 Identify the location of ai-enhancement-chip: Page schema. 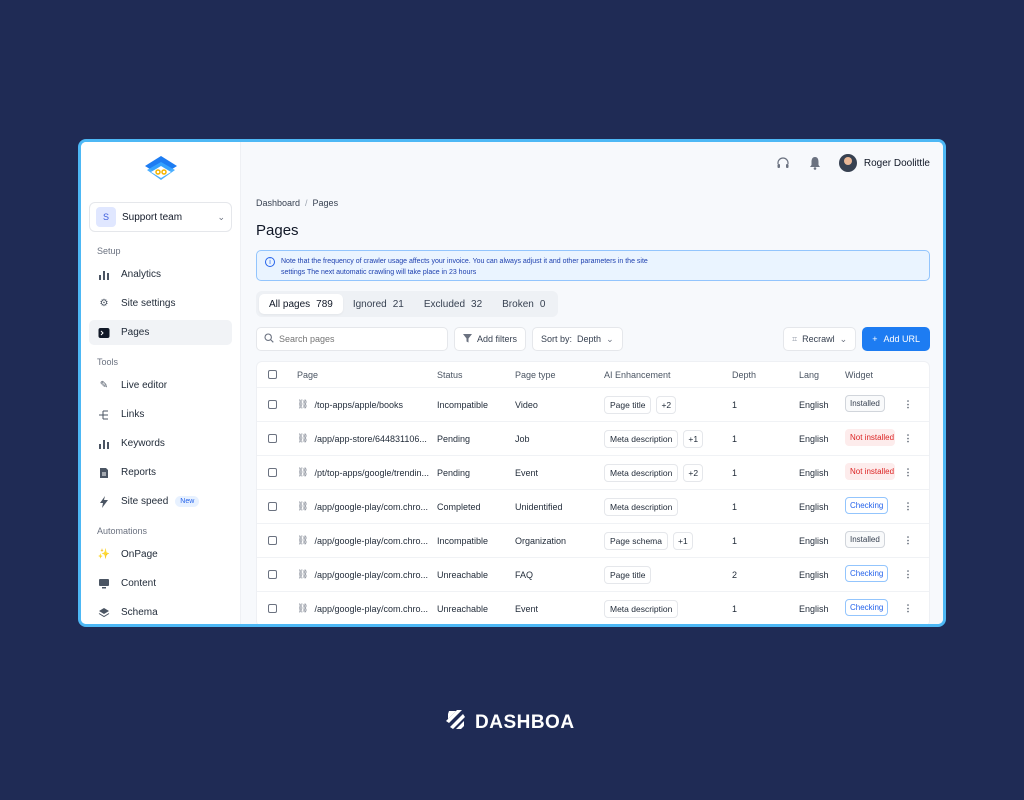
(636, 540).